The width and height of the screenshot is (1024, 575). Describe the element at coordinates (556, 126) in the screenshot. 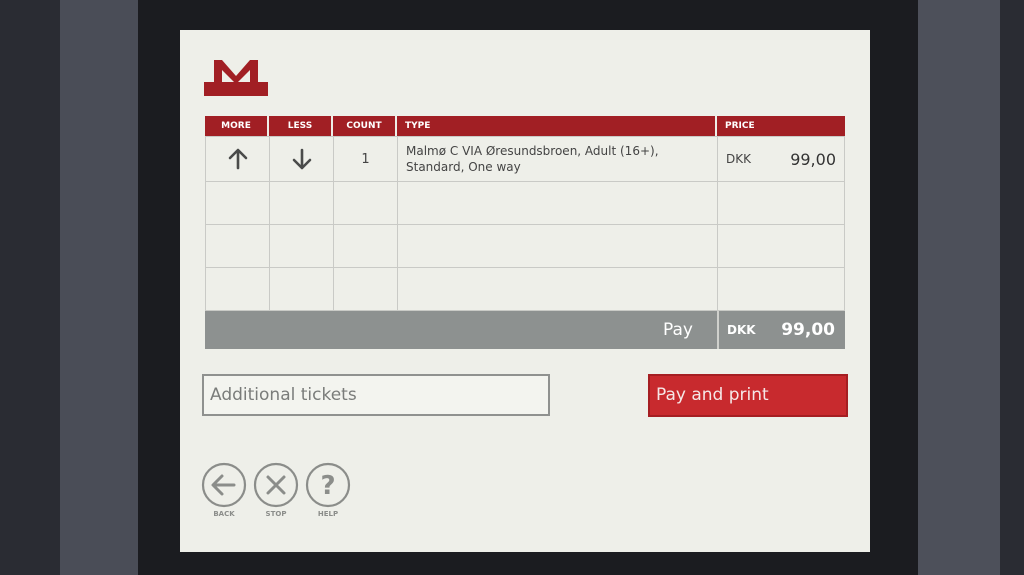

I see `header-type: TYPE` at that location.